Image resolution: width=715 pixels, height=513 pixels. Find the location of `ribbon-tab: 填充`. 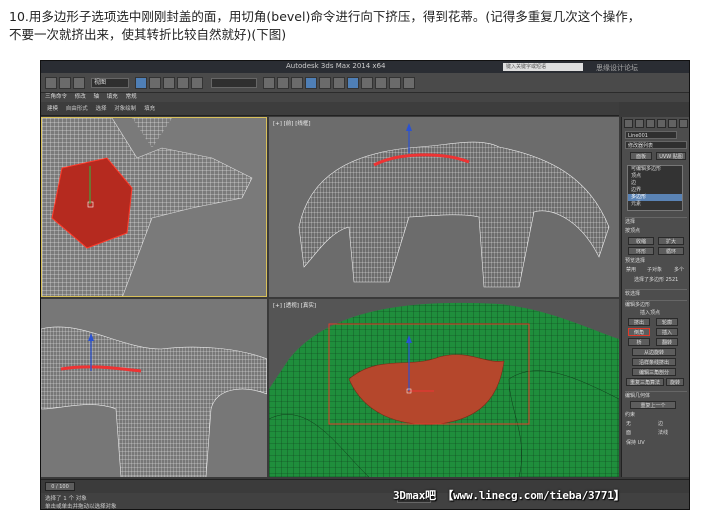

ribbon-tab: 填充 is located at coordinates (149, 109).